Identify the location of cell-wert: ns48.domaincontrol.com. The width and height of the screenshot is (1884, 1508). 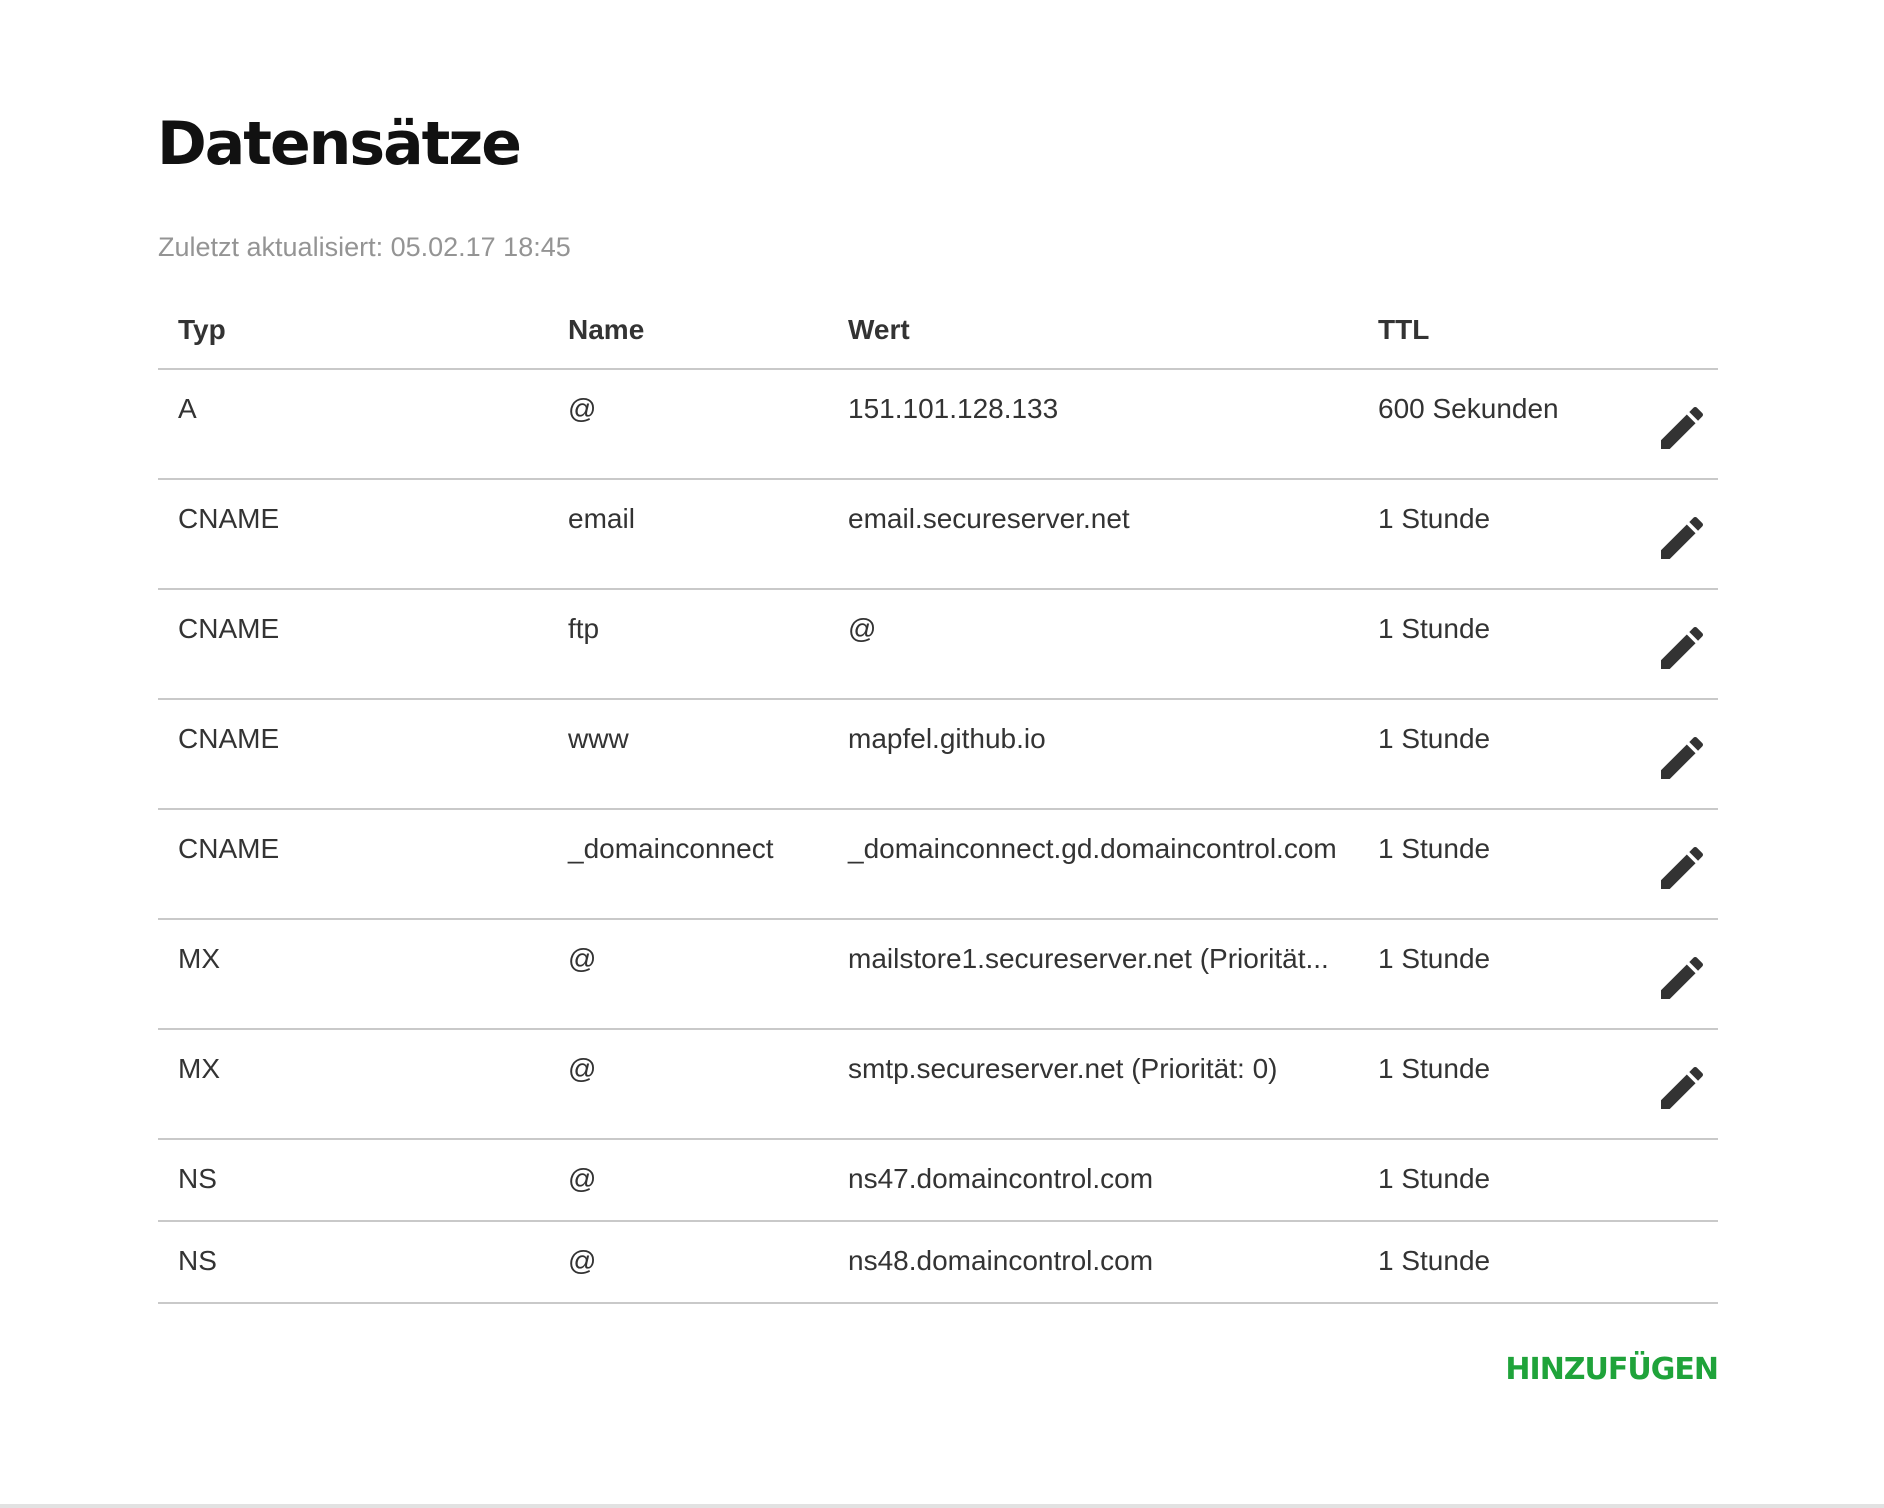
(1001, 1260).